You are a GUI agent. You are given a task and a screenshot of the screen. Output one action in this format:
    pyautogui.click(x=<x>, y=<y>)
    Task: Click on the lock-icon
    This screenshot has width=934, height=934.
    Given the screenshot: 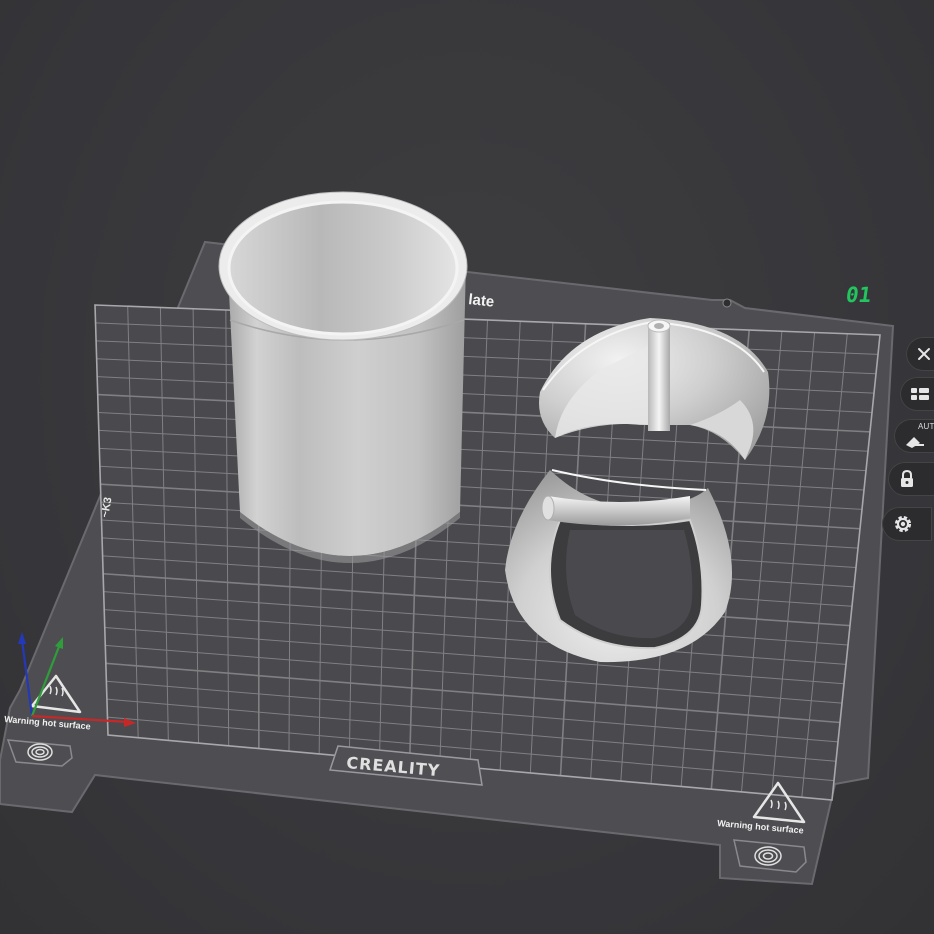 What is the action you would take?
    pyautogui.click(x=907, y=478)
    